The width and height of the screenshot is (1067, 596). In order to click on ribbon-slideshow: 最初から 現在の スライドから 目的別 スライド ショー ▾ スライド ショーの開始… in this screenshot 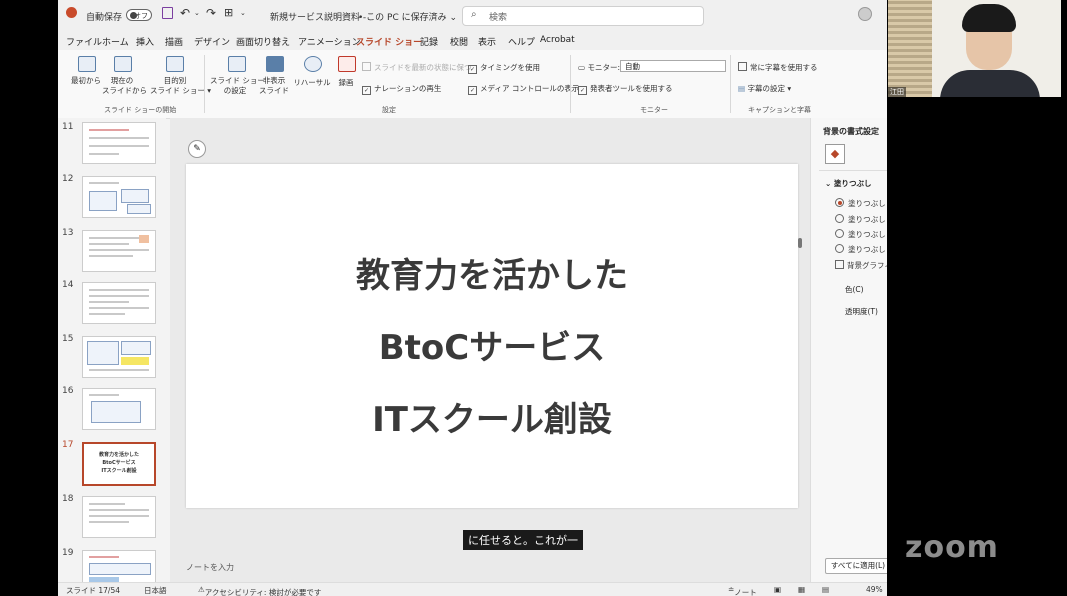, I will do `click(472, 84)`.